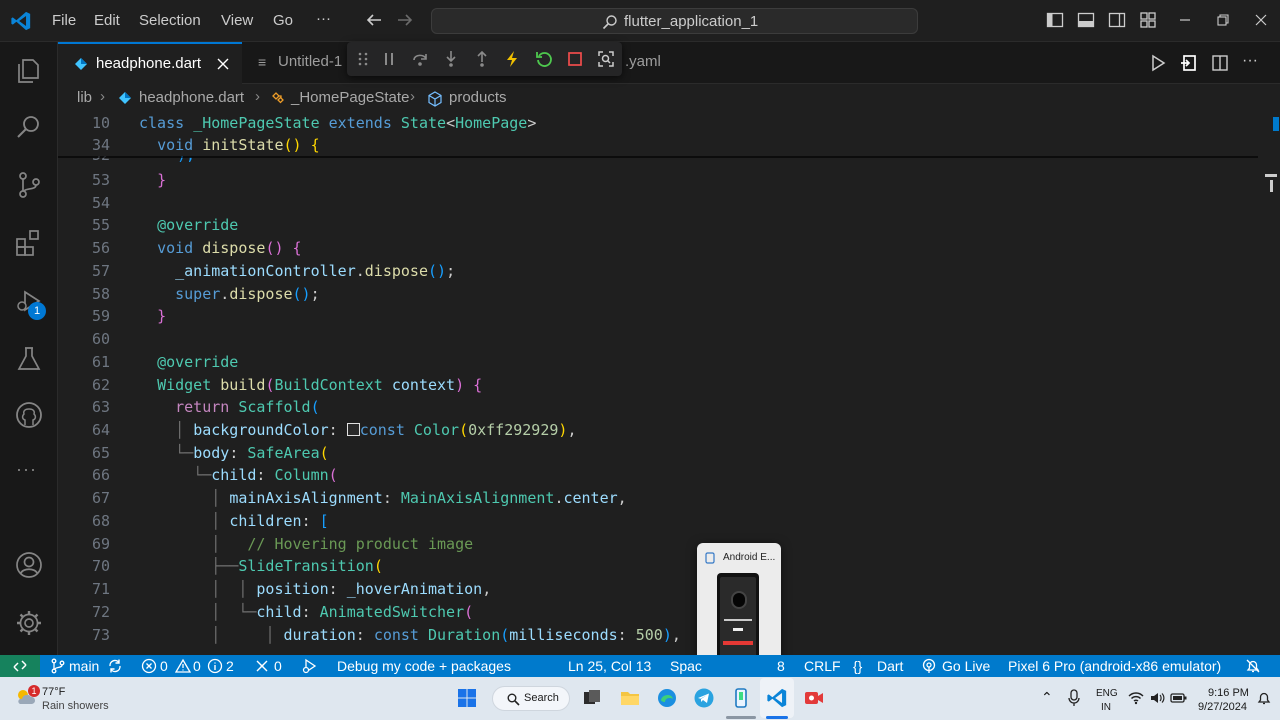 The image size is (1280, 720). I want to click on menu-go: Go, so click(283, 20).